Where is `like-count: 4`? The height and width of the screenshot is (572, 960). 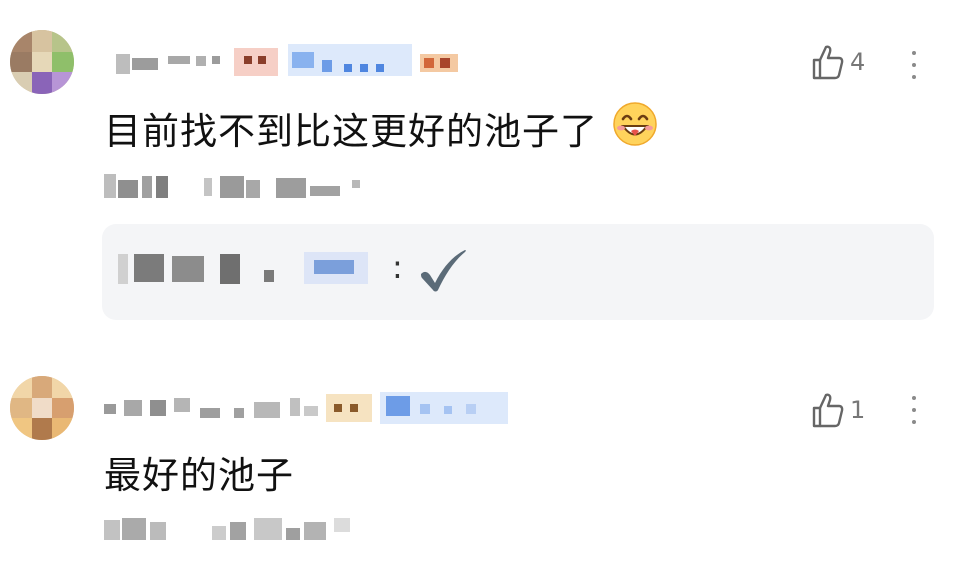
like-count: 4 is located at coordinates (858, 62).